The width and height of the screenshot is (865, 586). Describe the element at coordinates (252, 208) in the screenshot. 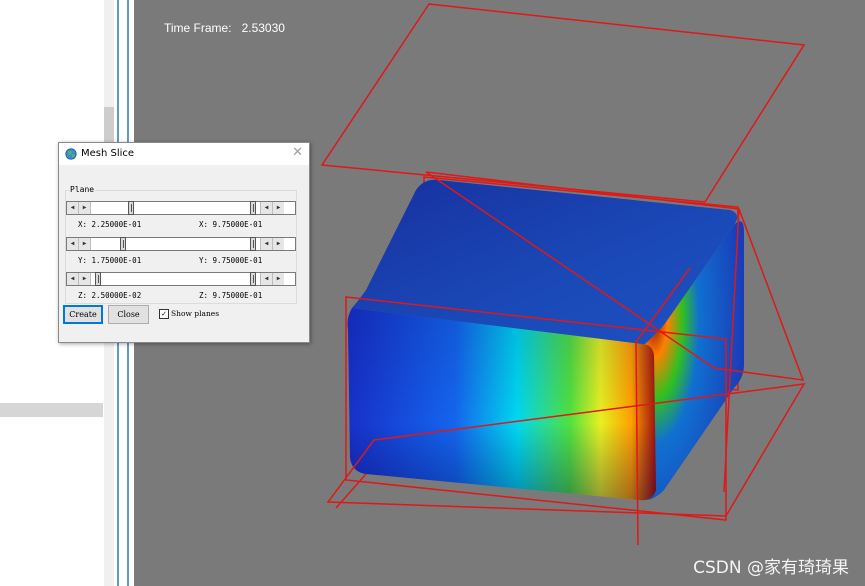

I see `x-max-thumb` at that location.